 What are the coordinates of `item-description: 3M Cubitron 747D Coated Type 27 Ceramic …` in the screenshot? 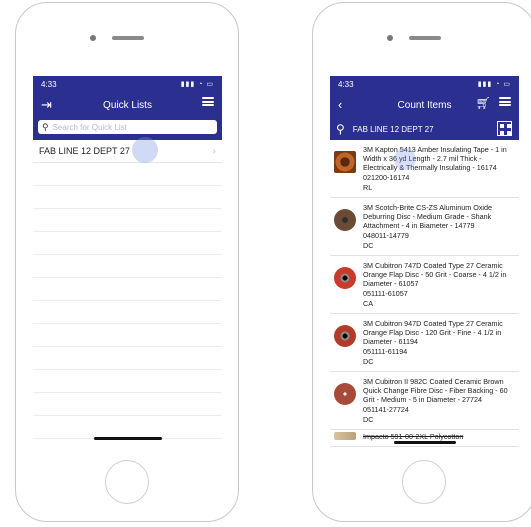 It's located at (435, 274).